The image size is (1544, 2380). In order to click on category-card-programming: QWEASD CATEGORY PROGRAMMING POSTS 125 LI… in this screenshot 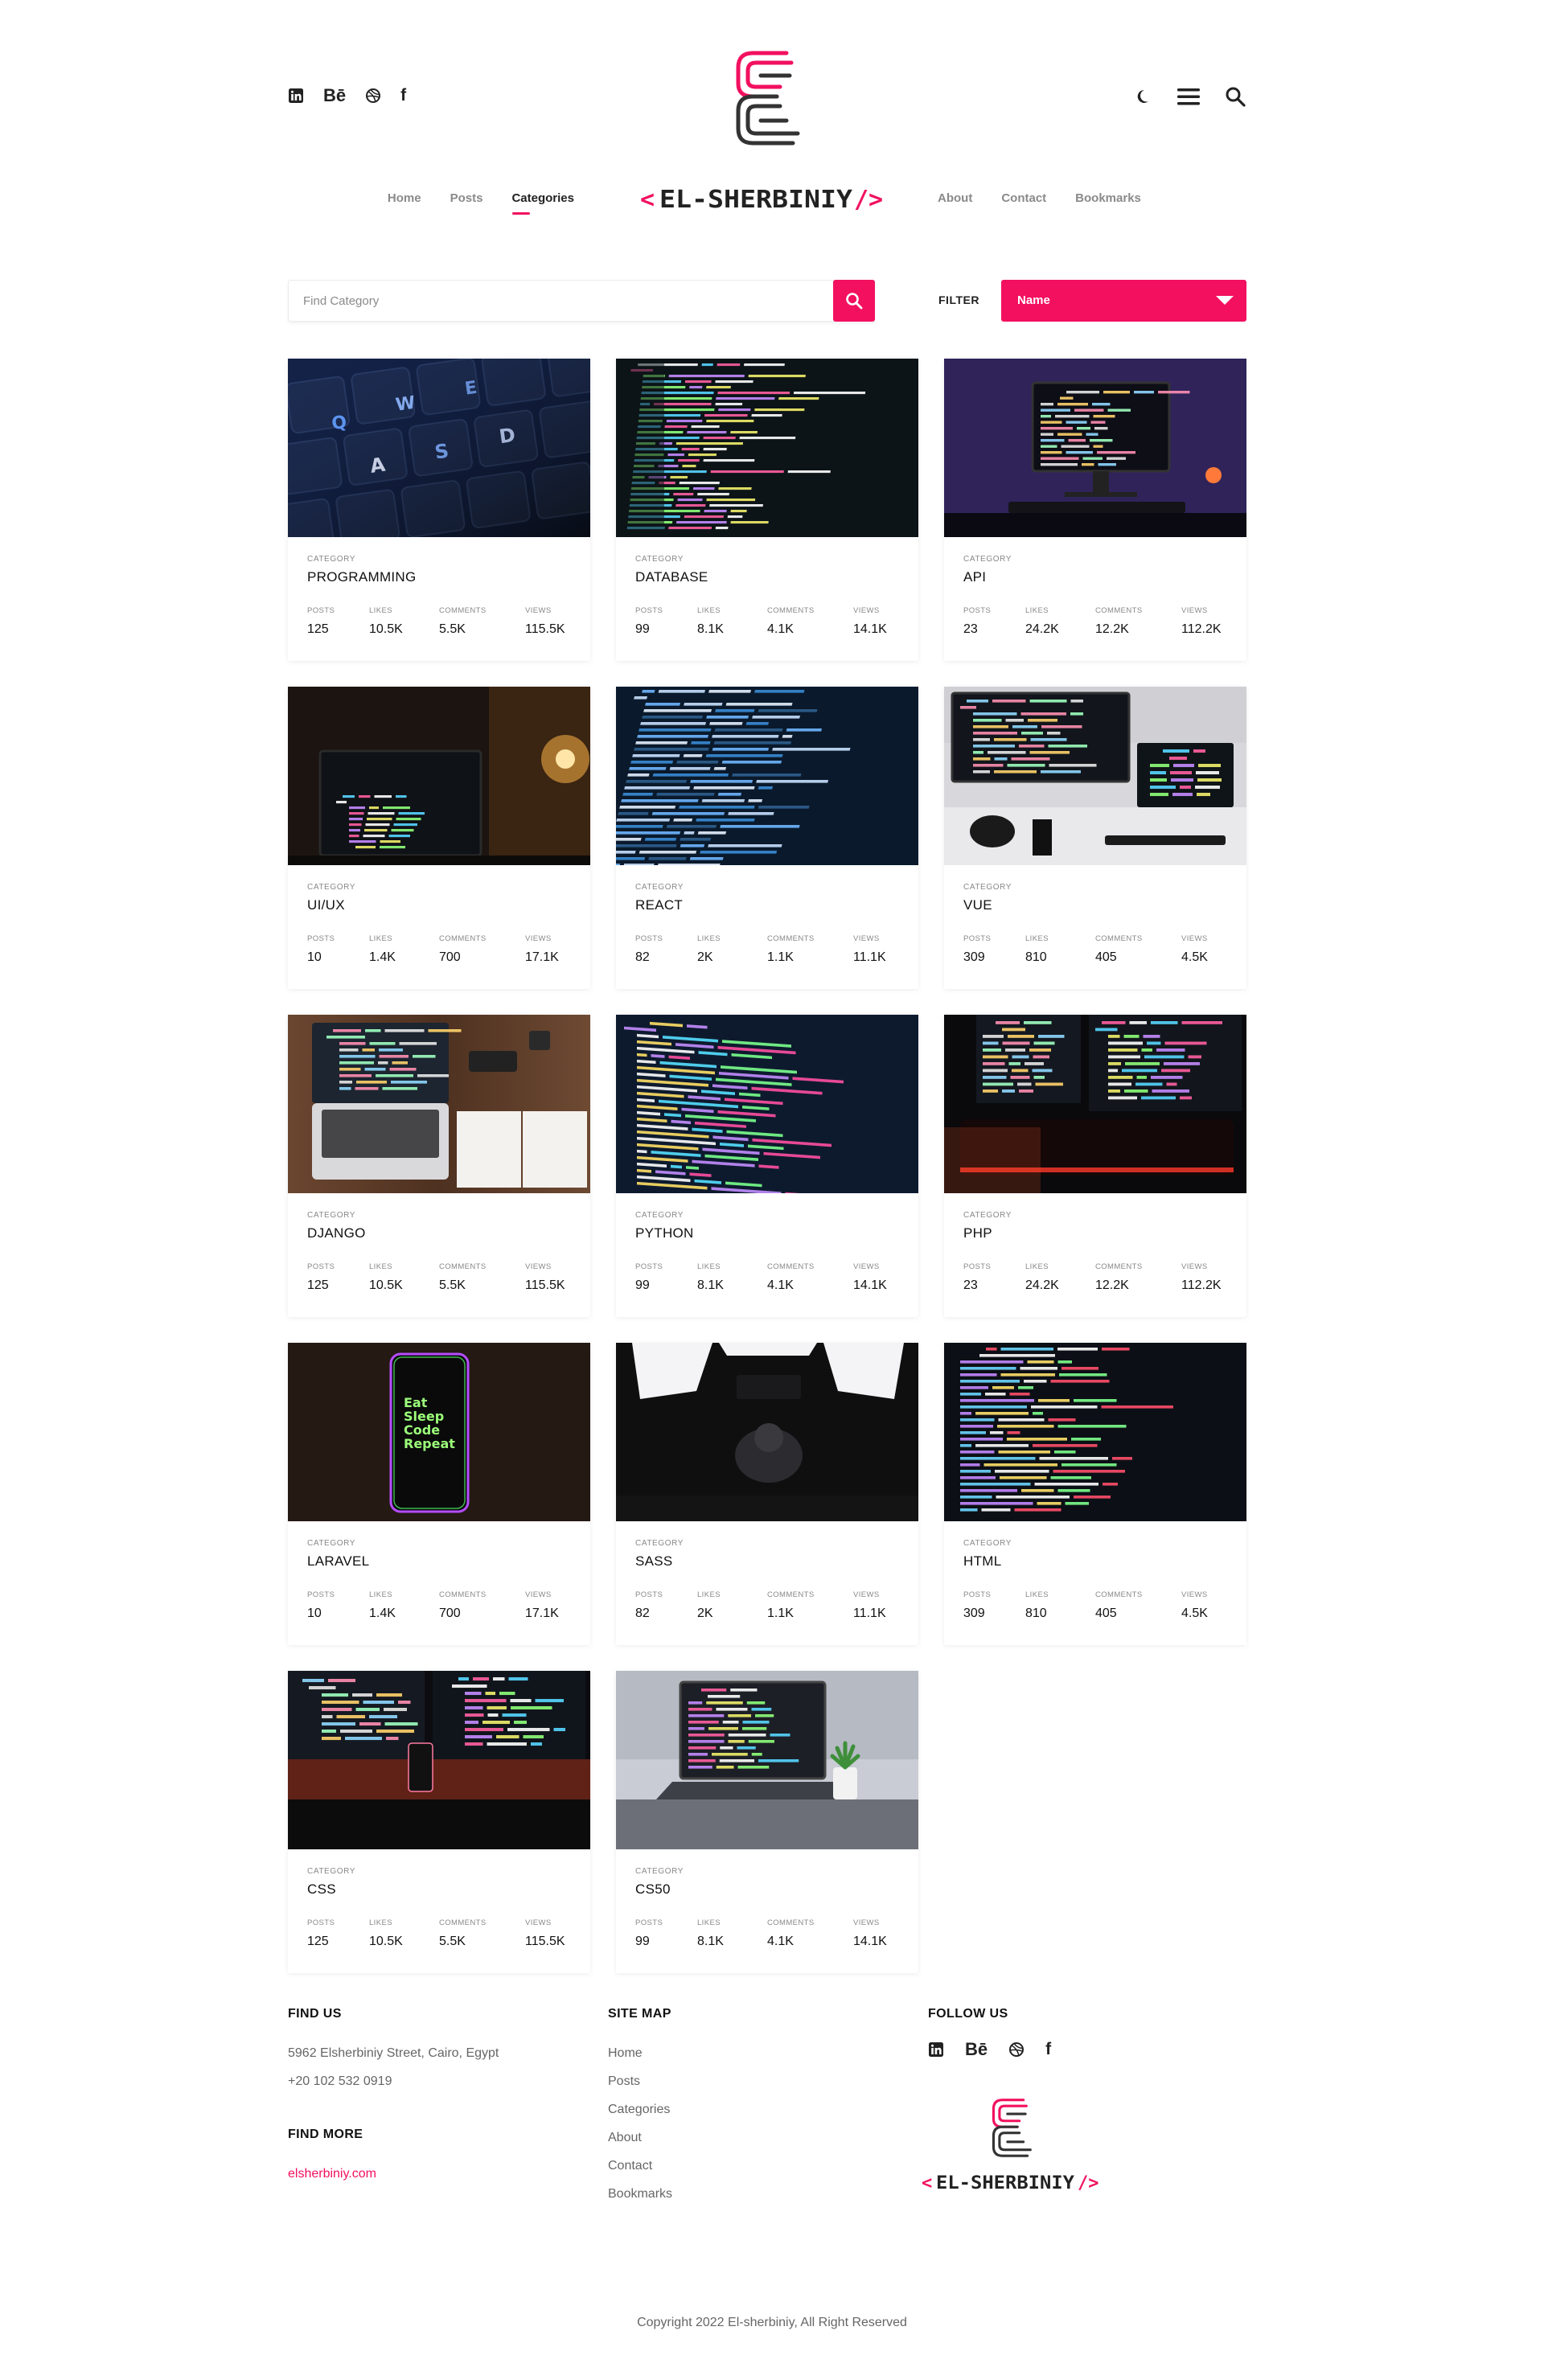, I will do `click(439, 510)`.